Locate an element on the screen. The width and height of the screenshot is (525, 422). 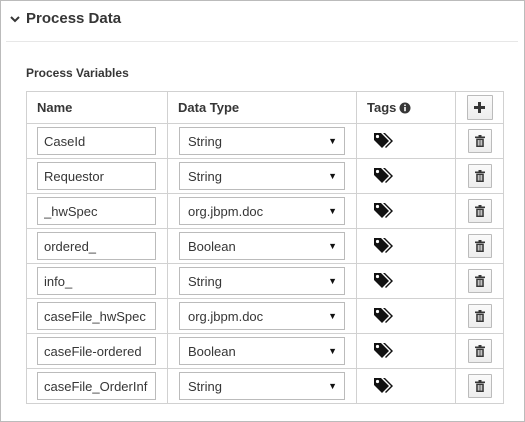
process-data-toggle: Process Data is located at coordinates (64, 18).